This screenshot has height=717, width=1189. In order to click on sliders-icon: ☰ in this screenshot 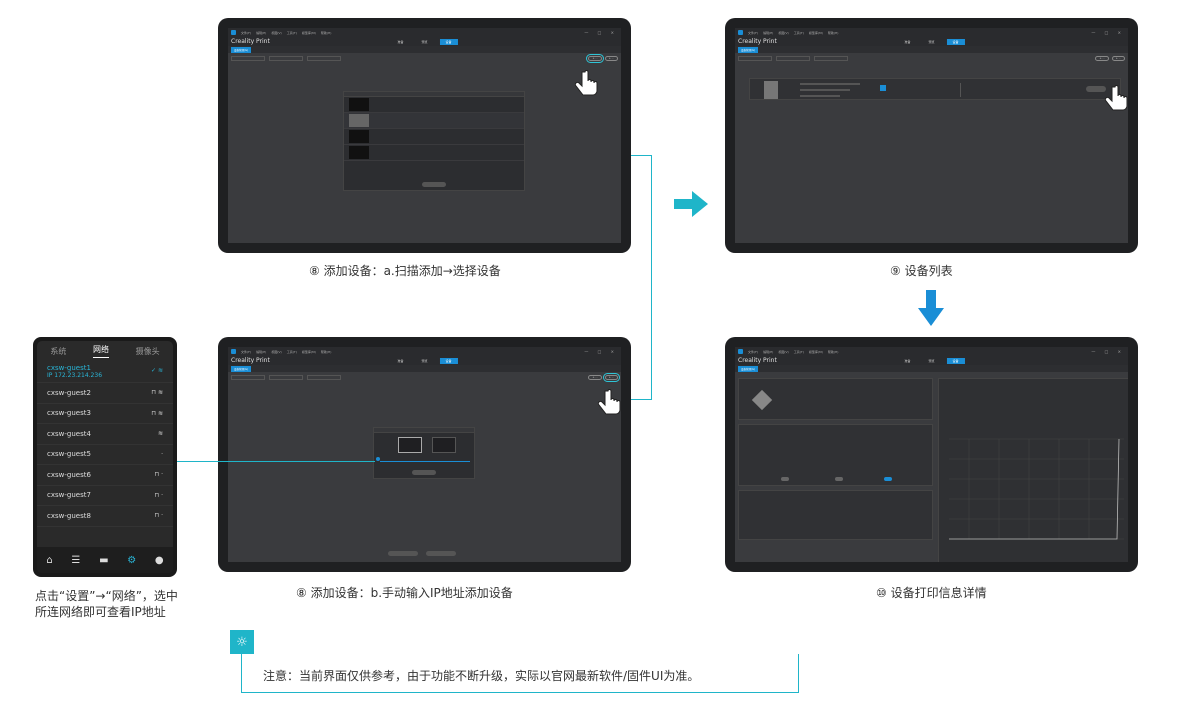, I will do `click(75, 560)`.